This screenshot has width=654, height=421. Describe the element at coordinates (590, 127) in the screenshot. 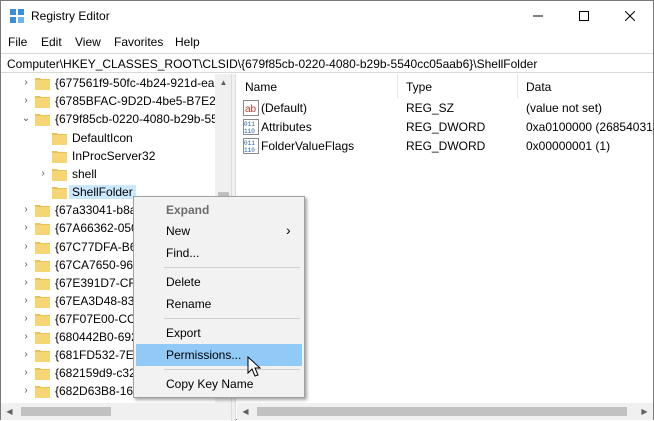

I see `value-data: 0xa0100000 (2685403136` at that location.